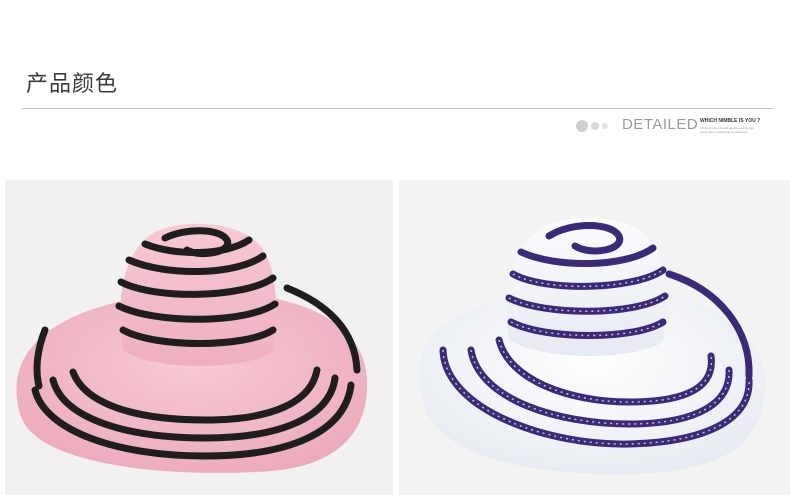 This screenshot has height=495, width=790. Describe the element at coordinates (730, 121) in the screenshot. I see `detail-tagline: WHICH NIMBLE IS YOU ?` at that location.